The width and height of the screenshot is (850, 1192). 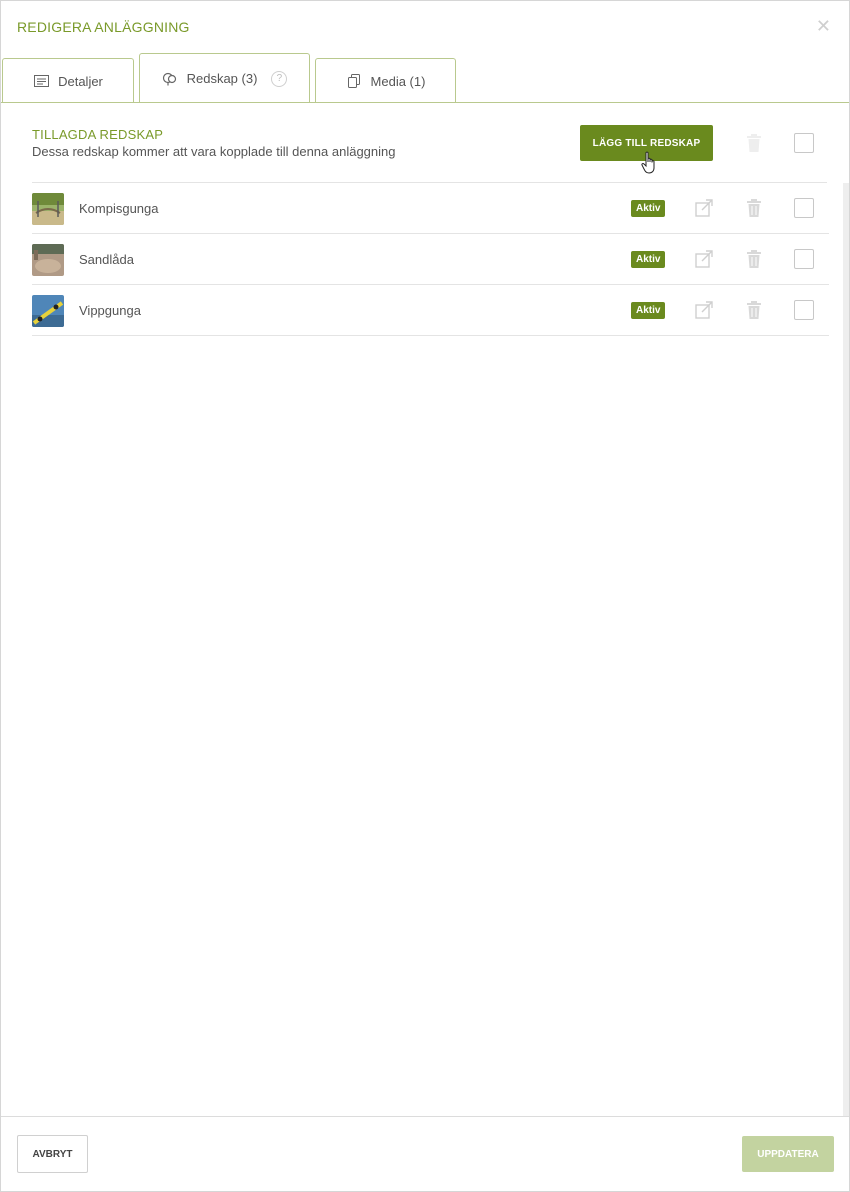 I want to click on tab-label: Redskap (3), so click(x=222, y=78).